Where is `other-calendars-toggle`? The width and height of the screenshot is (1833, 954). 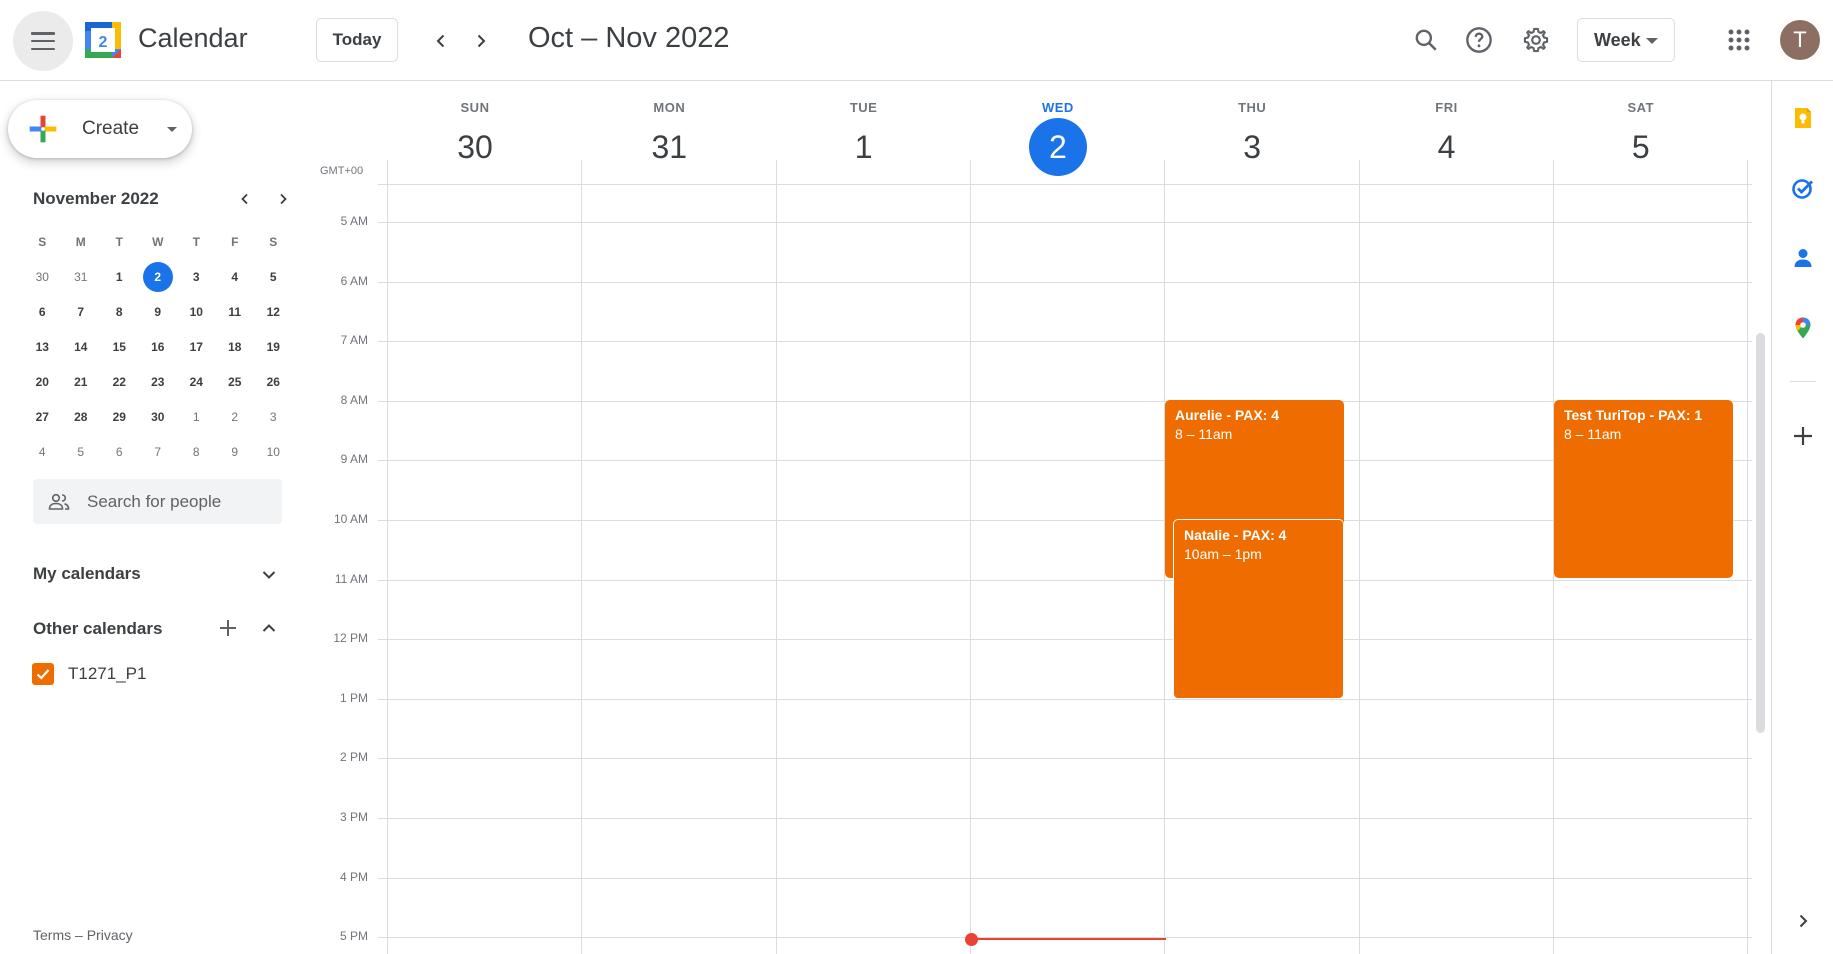 other-calendars-toggle is located at coordinates (269, 628).